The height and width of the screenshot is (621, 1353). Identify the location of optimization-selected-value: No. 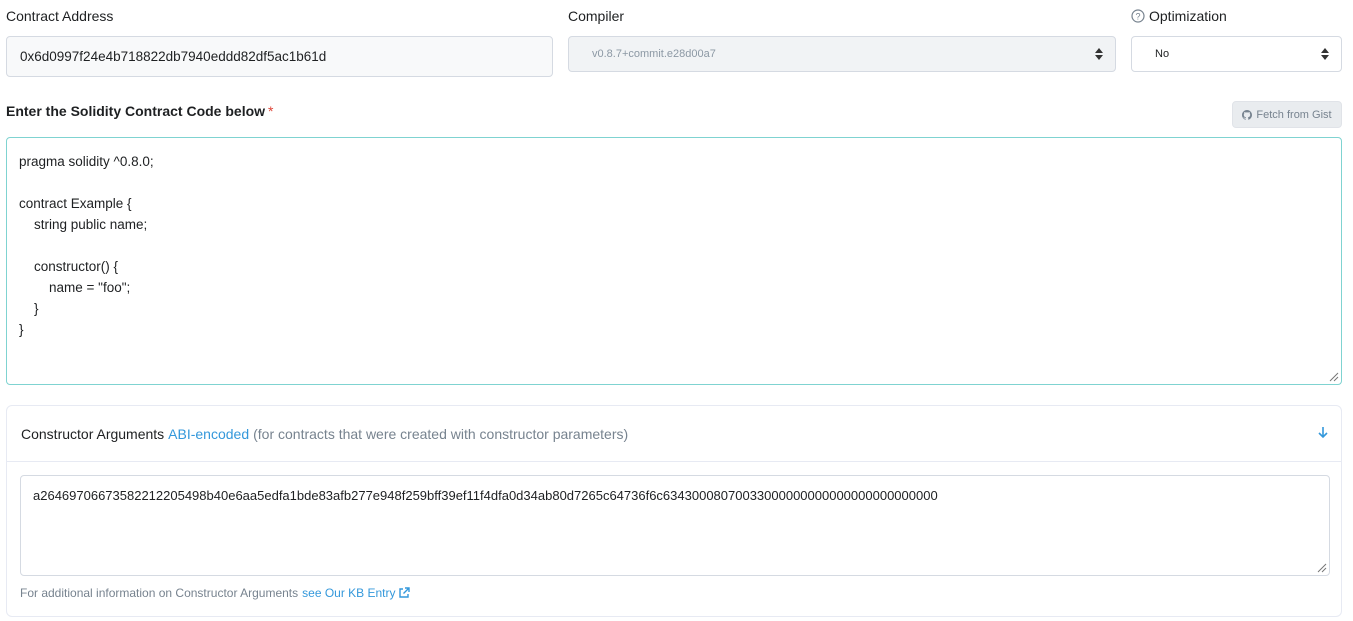
(1162, 54).